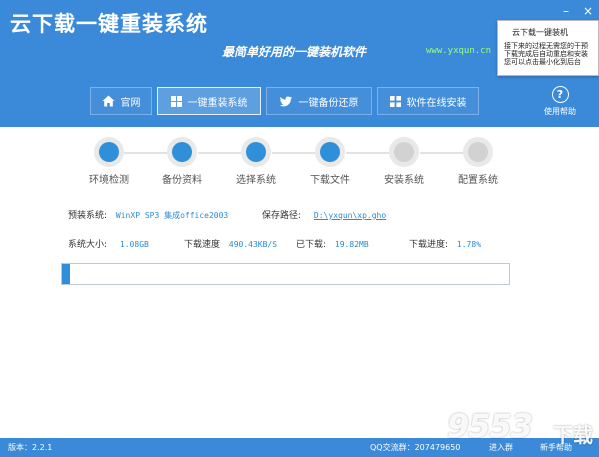  I want to click on step-env-check: 环境检测, so click(109, 161).